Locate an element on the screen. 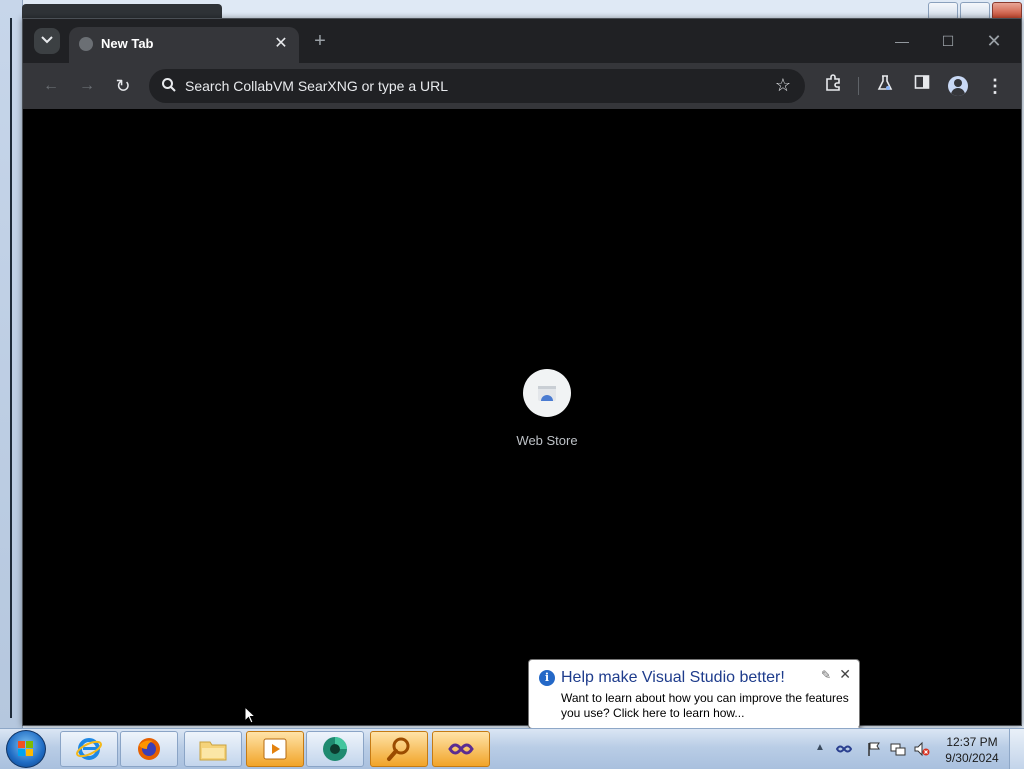  close-button: ✕ is located at coordinates (994, 41).